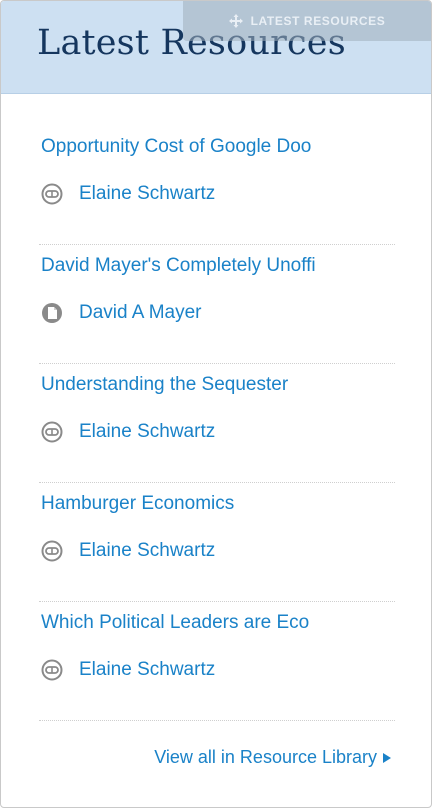 This screenshot has height=808, width=432. I want to click on triangle-right-icon, so click(387, 757).